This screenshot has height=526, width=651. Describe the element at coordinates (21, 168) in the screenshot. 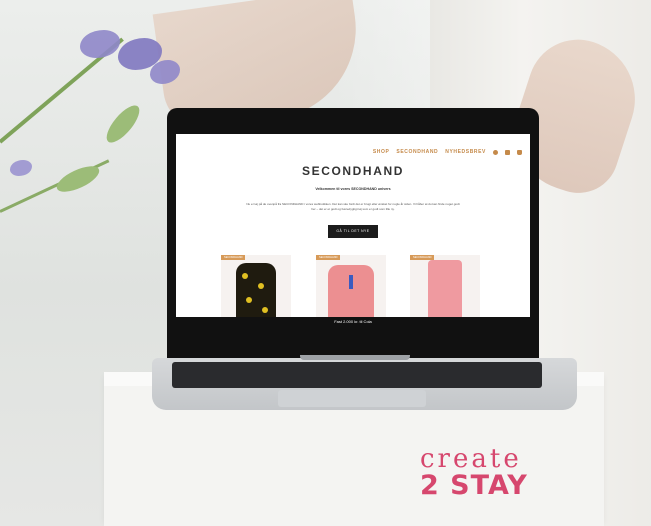

I see `iris-bud` at that location.